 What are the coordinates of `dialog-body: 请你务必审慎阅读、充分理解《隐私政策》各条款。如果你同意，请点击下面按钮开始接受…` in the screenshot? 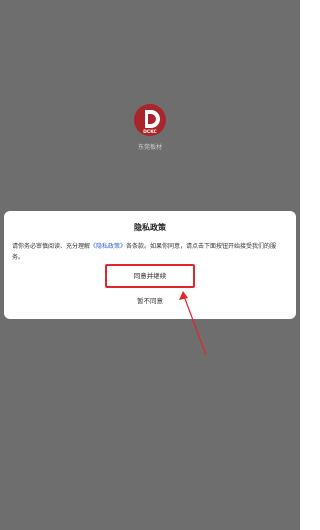 It's located at (150, 252).